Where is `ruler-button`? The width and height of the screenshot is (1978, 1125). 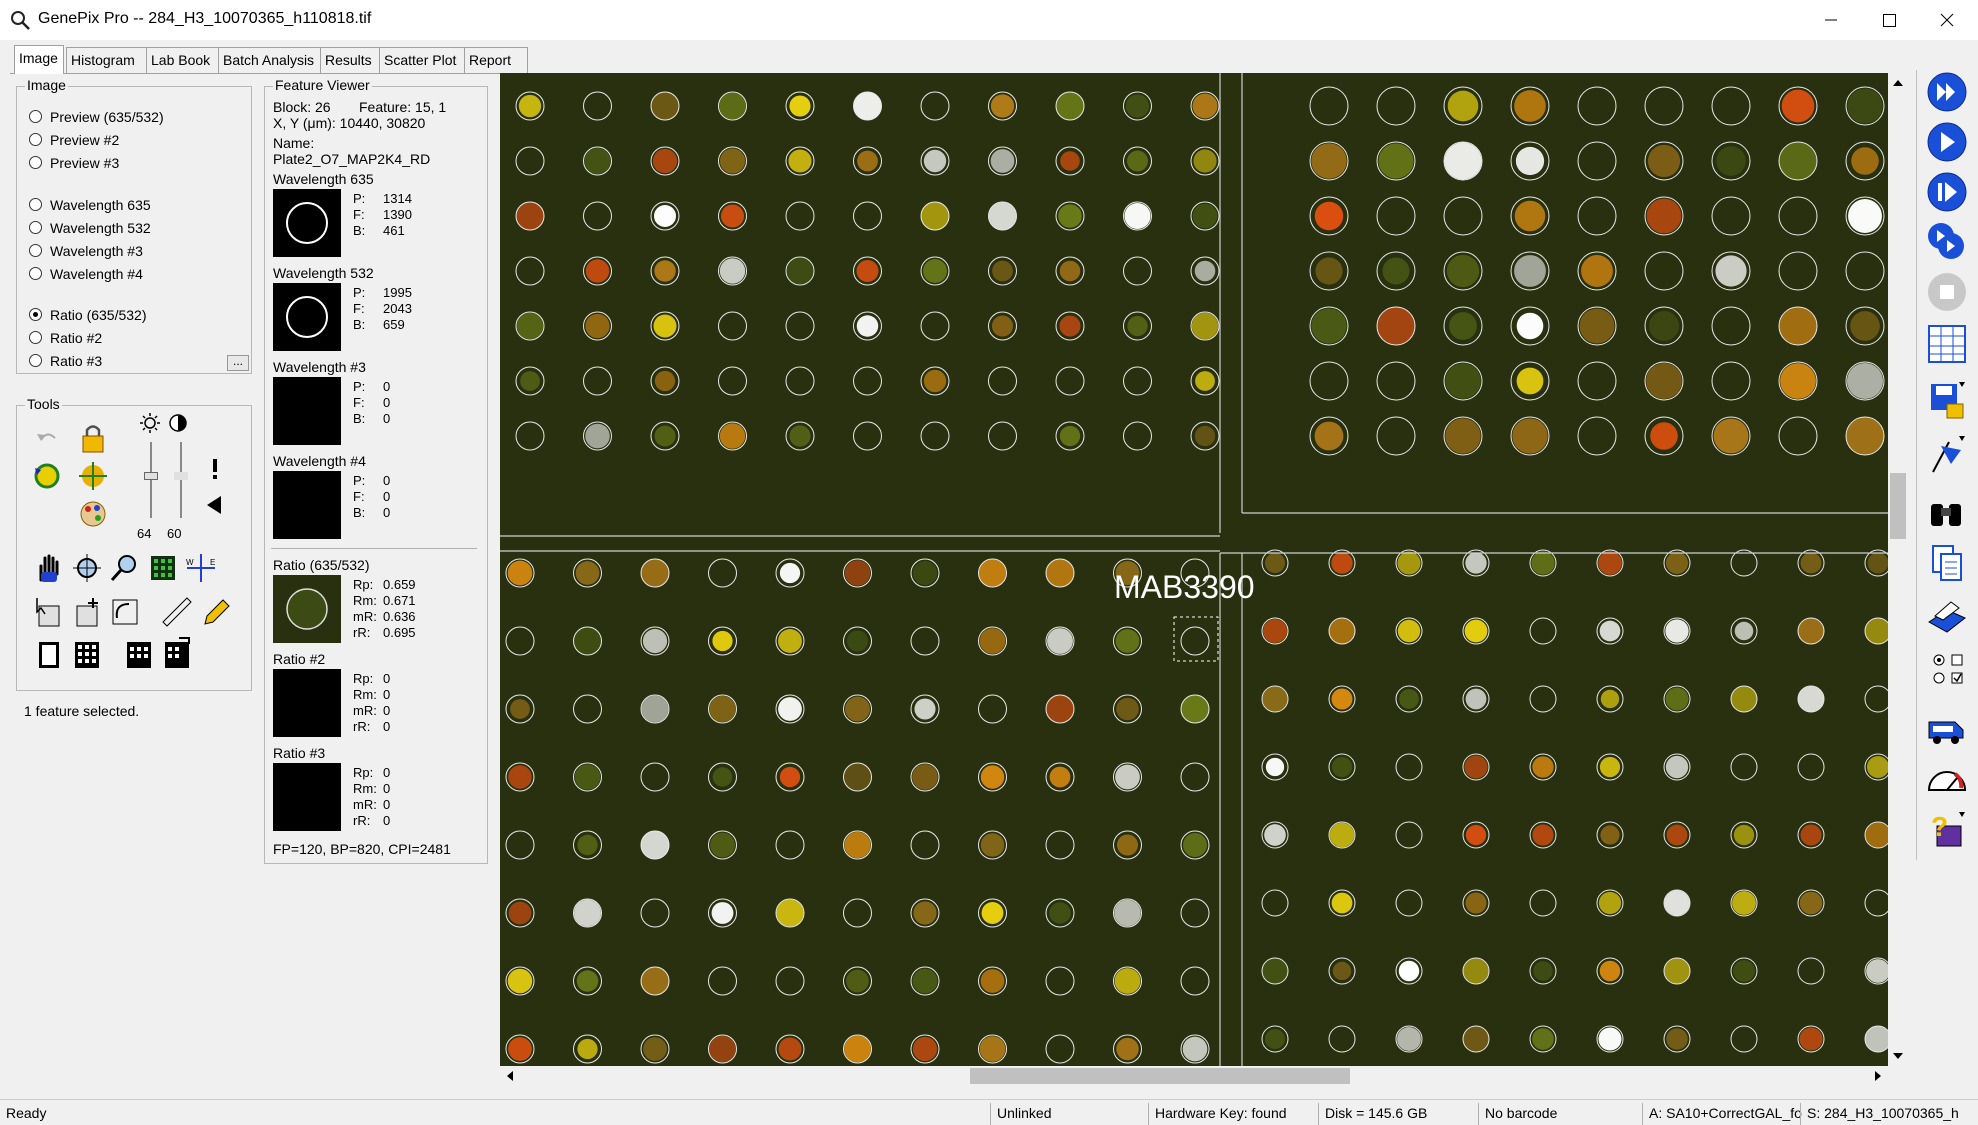 ruler-button is located at coordinates (177, 612).